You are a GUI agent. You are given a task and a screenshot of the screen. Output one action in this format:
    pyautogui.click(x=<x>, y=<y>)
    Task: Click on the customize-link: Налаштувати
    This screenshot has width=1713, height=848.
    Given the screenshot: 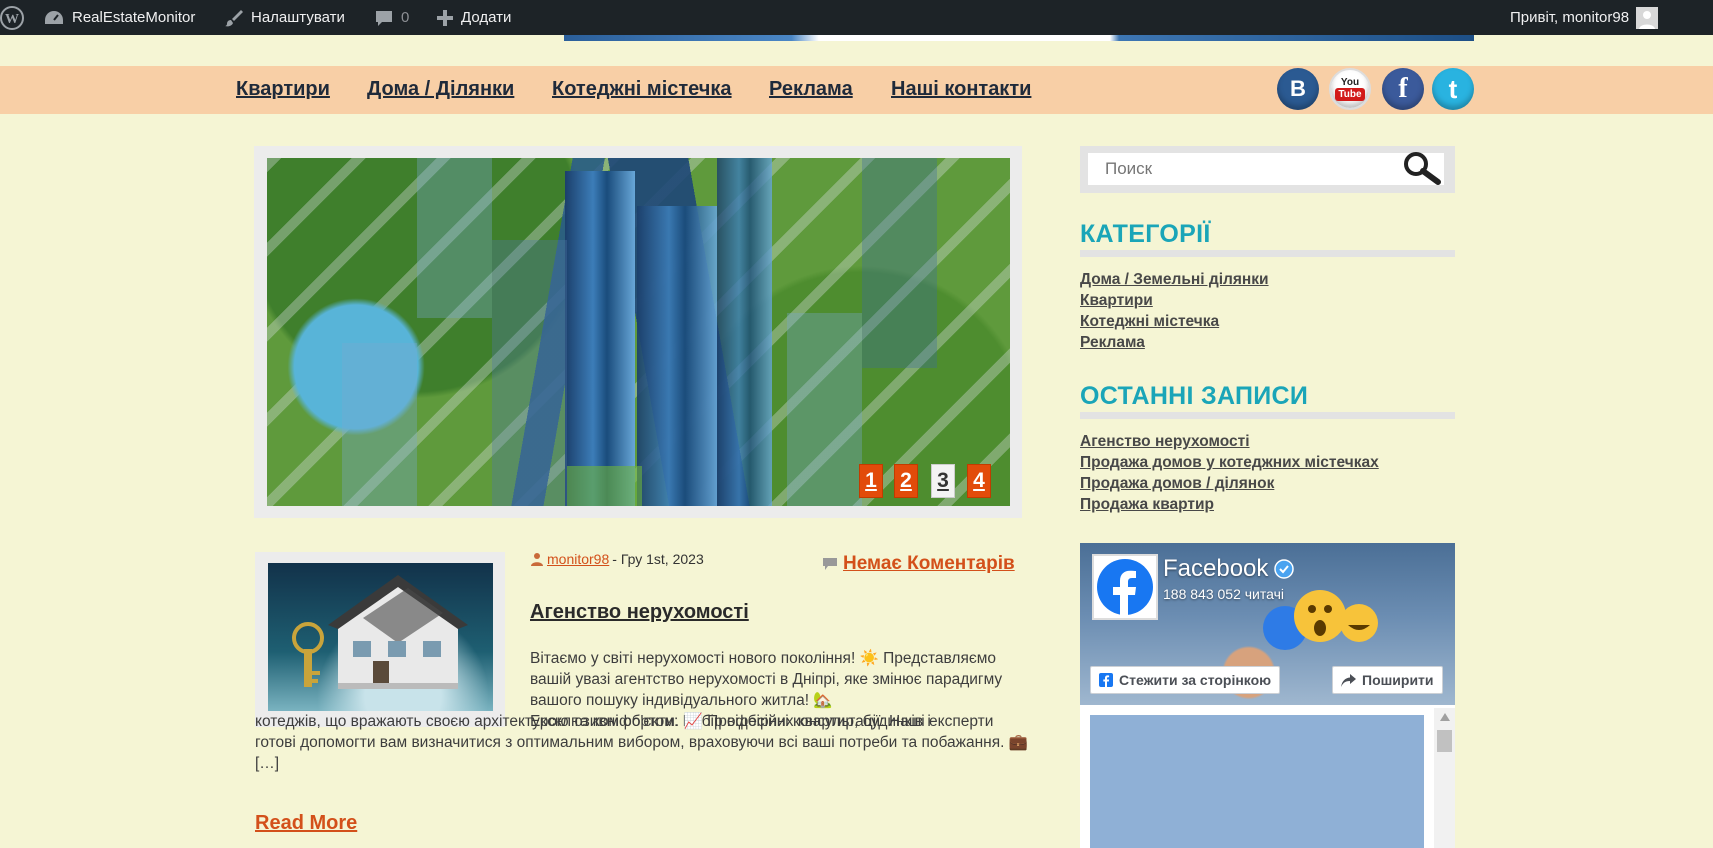 What is the action you would take?
    pyautogui.click(x=284, y=17)
    